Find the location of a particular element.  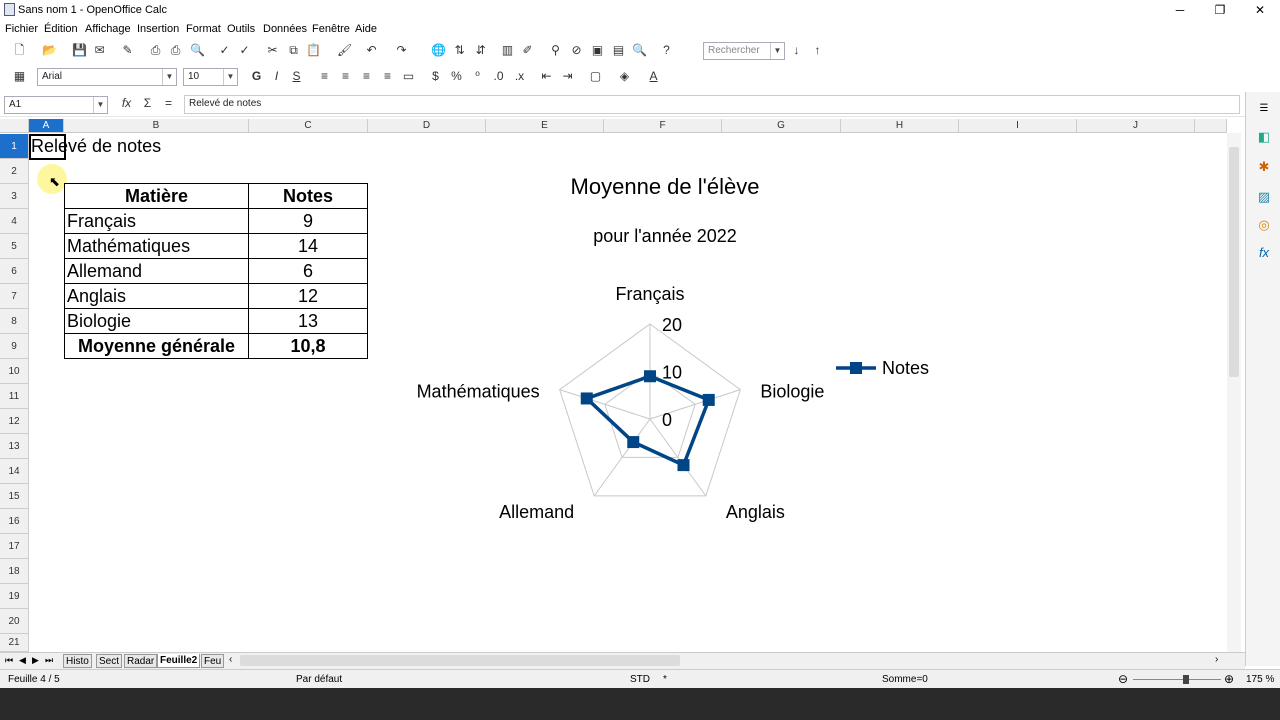

sheet-tab-histo: Histo is located at coordinates (77, 661).